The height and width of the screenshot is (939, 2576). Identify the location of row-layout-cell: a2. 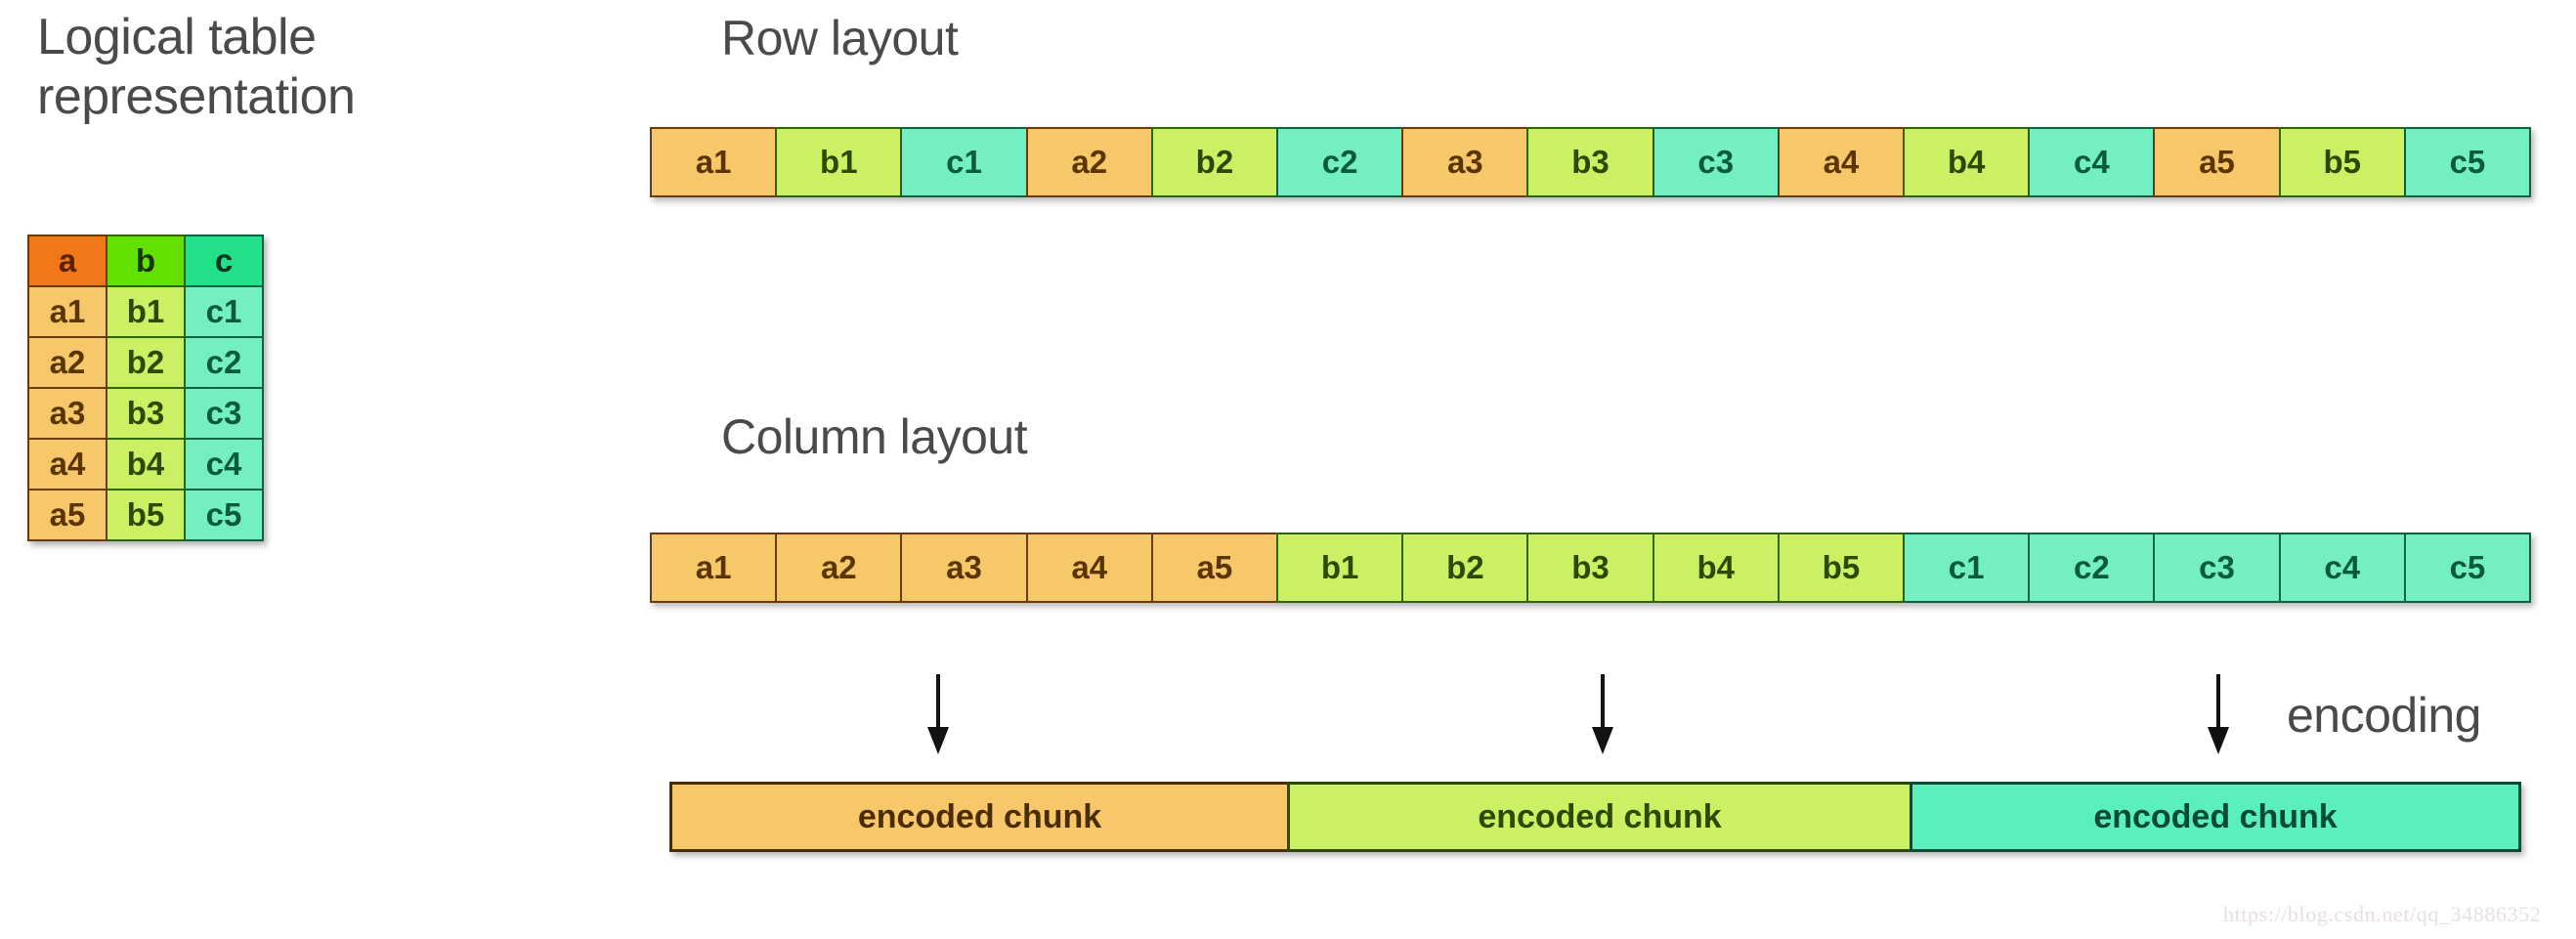
(1089, 162).